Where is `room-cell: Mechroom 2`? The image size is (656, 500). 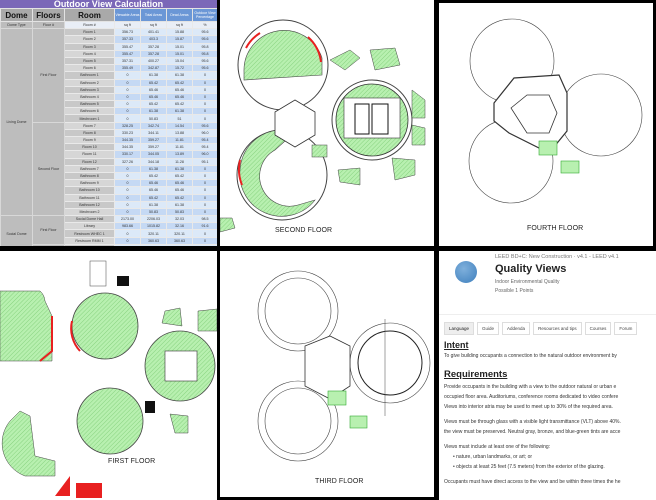 room-cell: Mechroom 2 is located at coordinates (89, 212).